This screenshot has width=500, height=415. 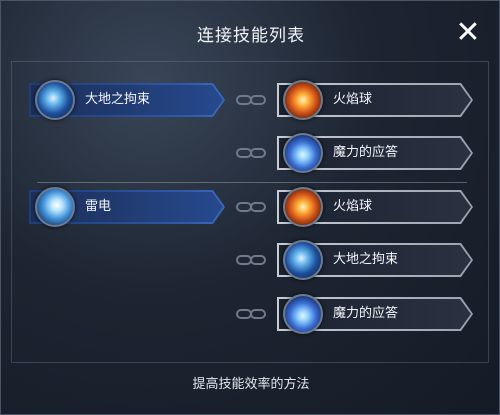 I want to click on source-skill-label: 大地之拘束, so click(x=118, y=99).